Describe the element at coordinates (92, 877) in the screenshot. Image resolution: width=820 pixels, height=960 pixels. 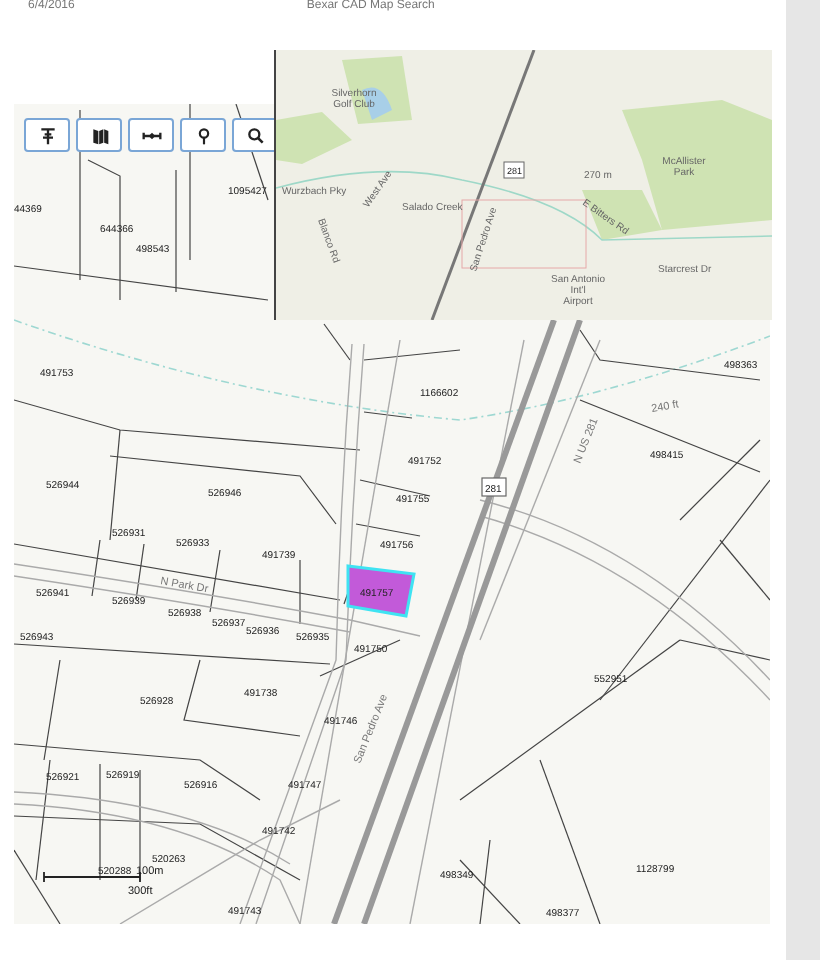
I see `scale-bar` at that location.